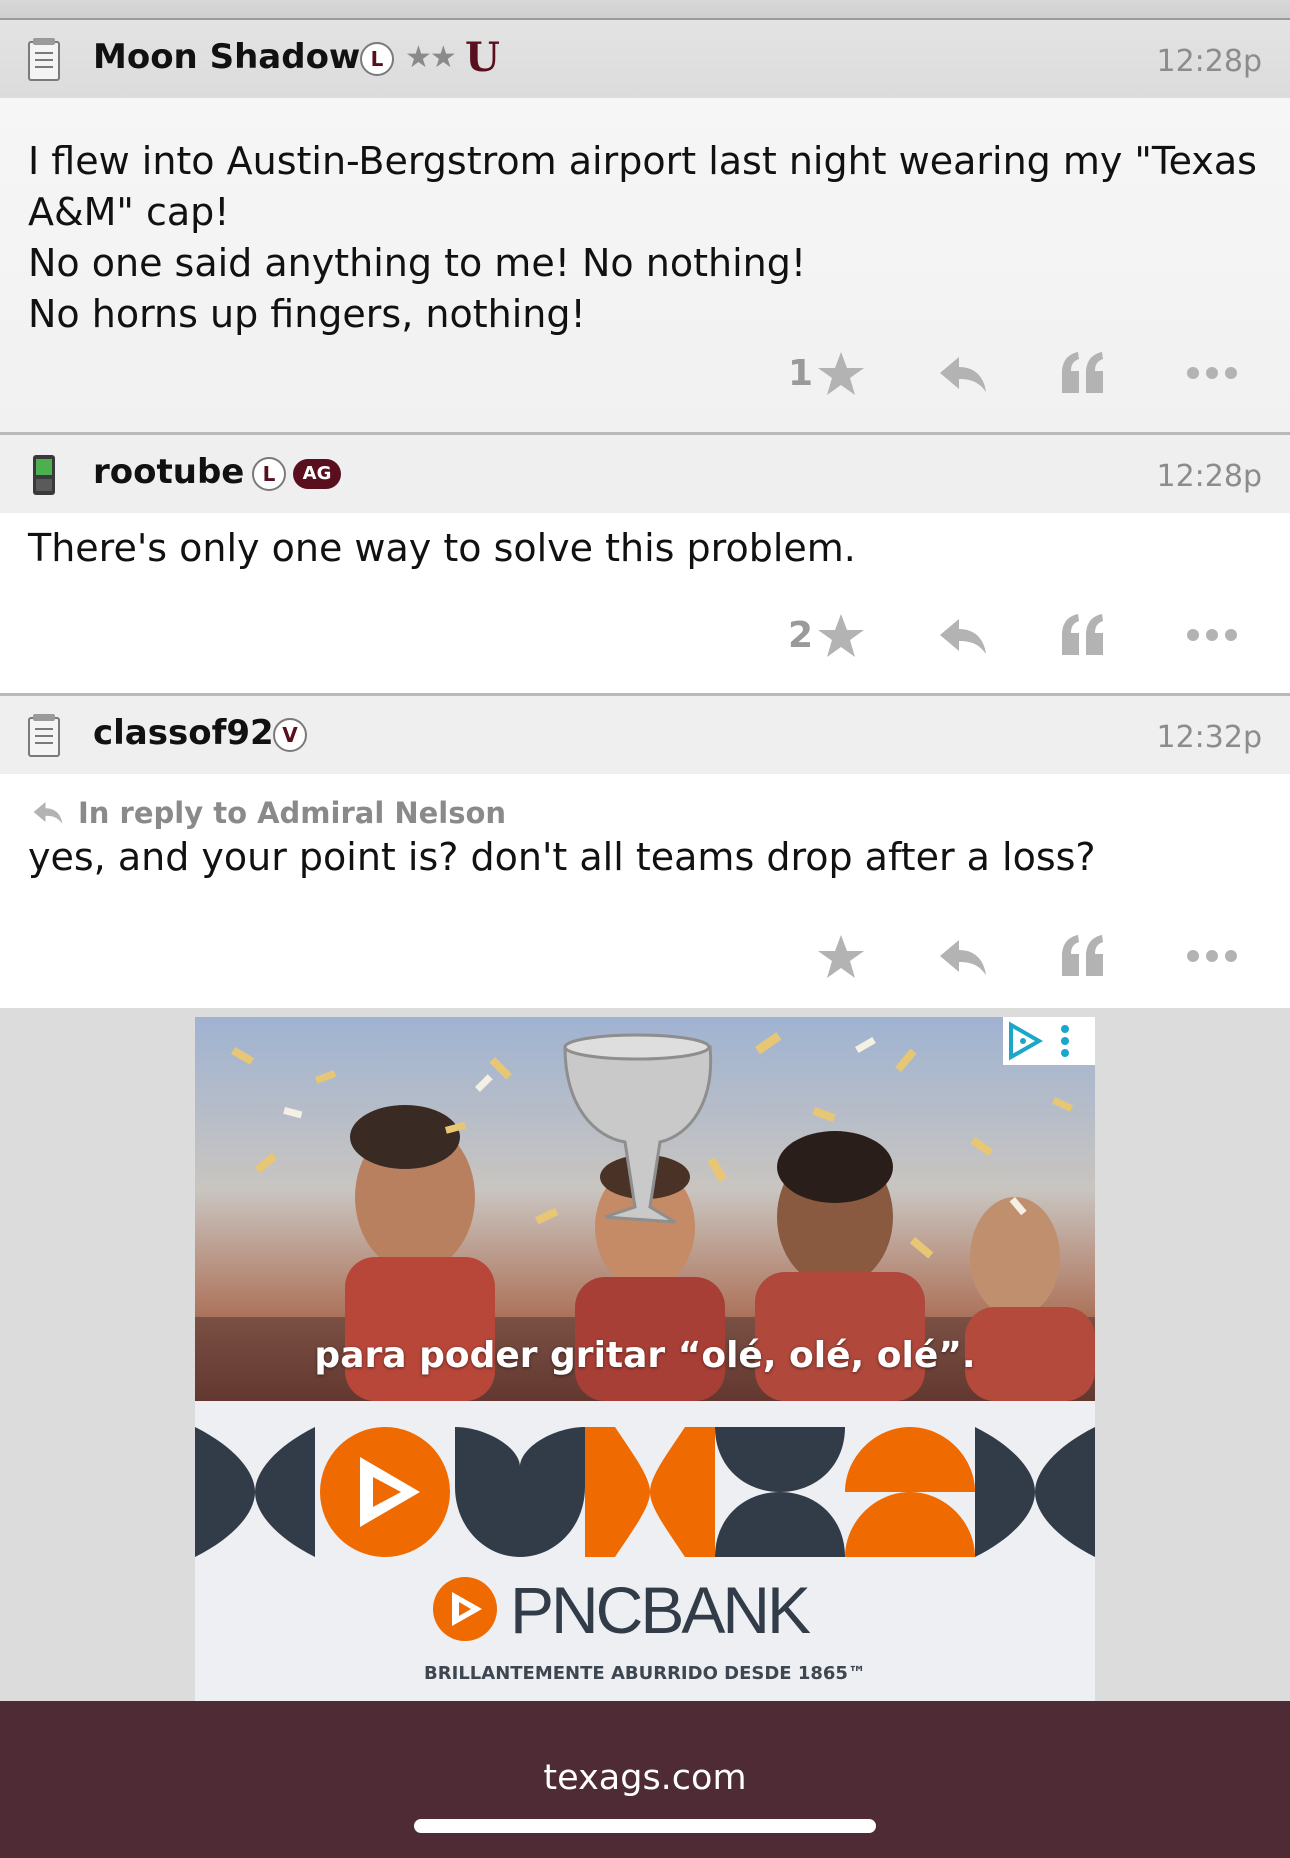 This screenshot has height=1858, width=1290. What do you see at coordinates (417, 263) in the screenshot?
I see `post-line: No one said anything to me! No nothing!` at bounding box center [417, 263].